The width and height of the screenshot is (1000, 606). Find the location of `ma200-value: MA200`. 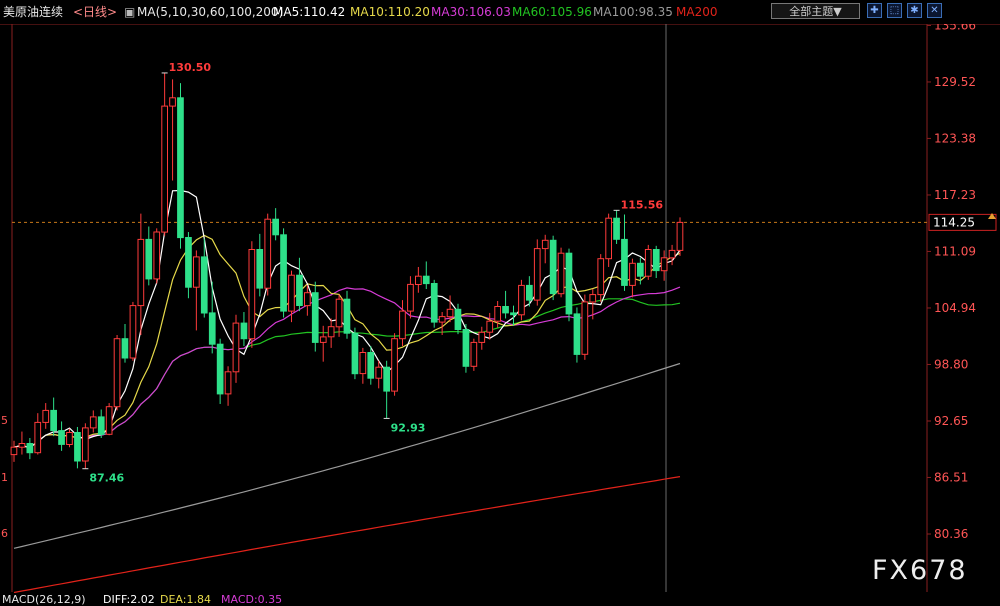

ma200-value: MA200 is located at coordinates (697, 12).